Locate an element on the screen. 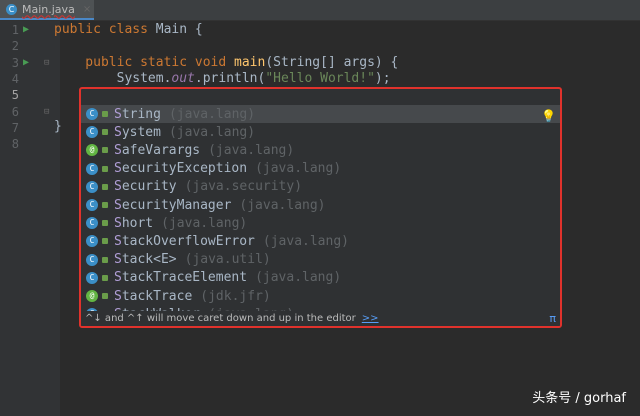  completion-item: C StackOverflowError (java.lang) is located at coordinates (320, 241).